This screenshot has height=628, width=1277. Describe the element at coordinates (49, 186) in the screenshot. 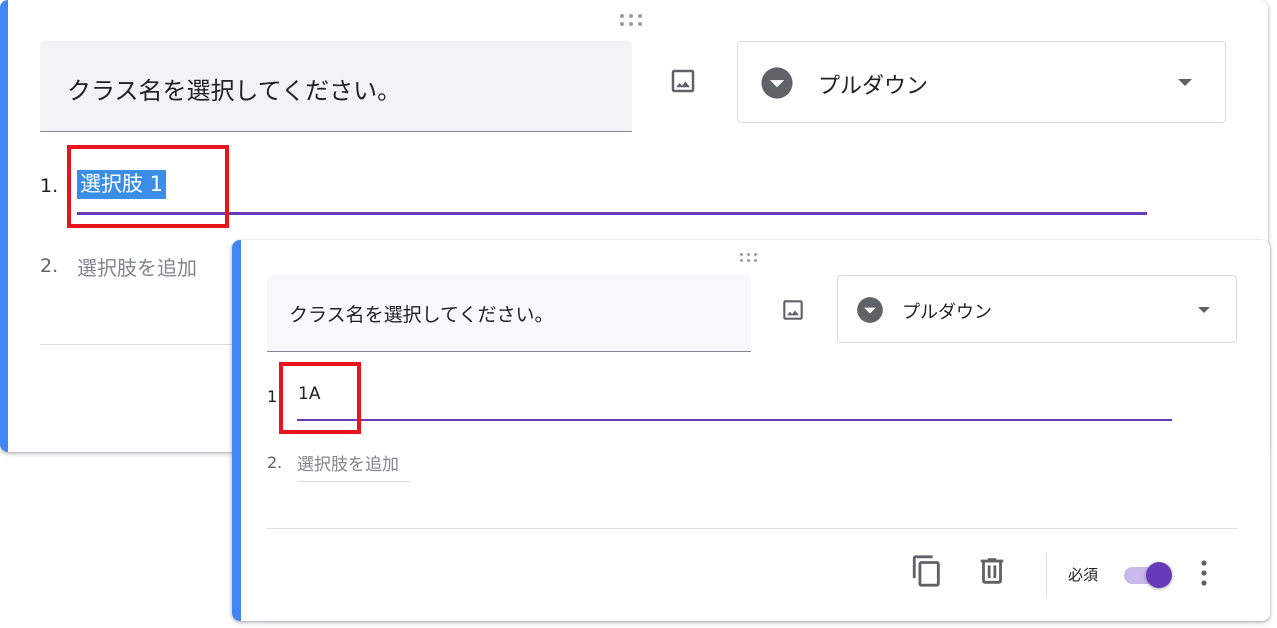

I see `option-1-number: 1.` at that location.